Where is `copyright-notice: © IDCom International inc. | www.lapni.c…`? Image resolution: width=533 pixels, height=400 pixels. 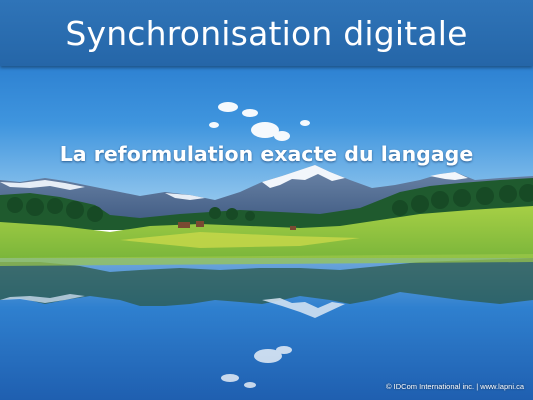
copyright-notice: © IDCom International inc. | www.lapni.c… is located at coordinates (455, 386).